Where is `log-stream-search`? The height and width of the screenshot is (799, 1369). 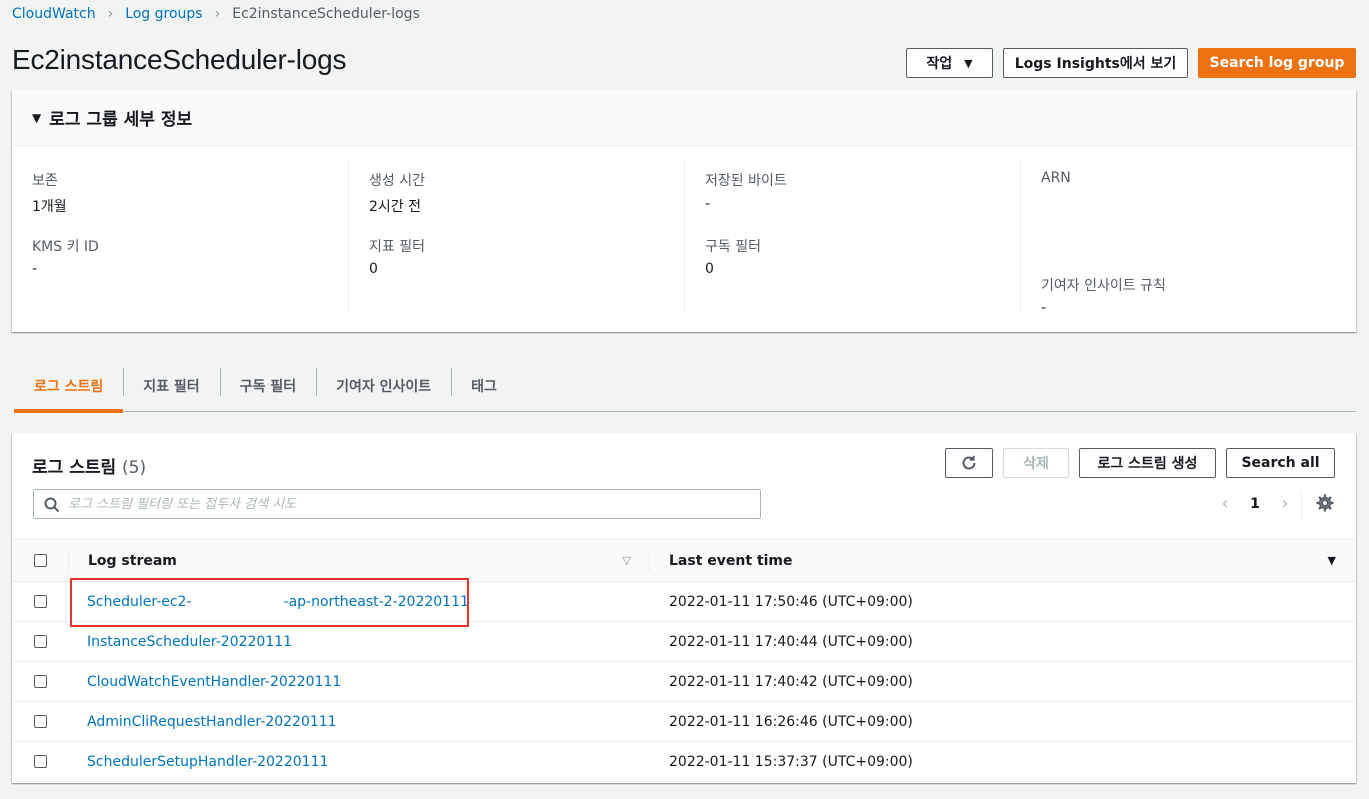
log-stream-search is located at coordinates (397, 504).